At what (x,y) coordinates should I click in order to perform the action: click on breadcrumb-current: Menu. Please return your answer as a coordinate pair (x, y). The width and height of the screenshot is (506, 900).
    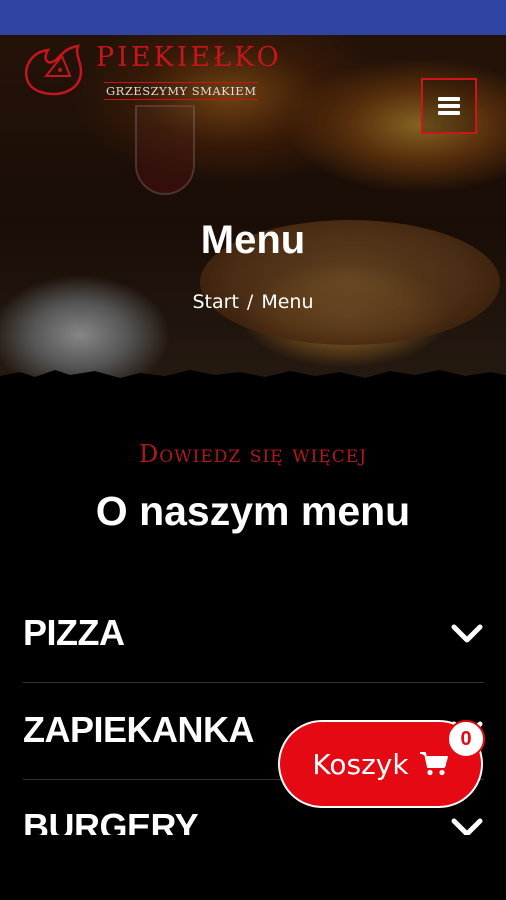
    Looking at the image, I should click on (287, 302).